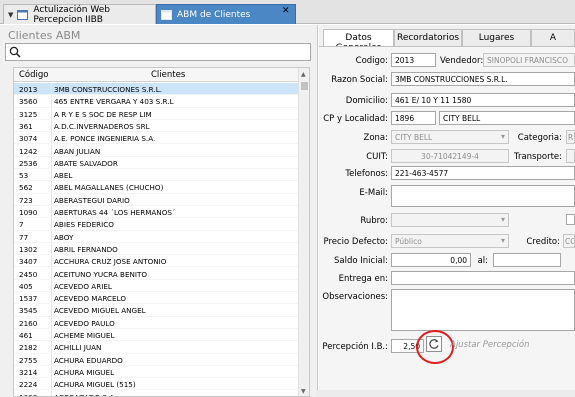  What do you see at coordinates (358, 41) in the screenshot?
I see `tab-datos-generales: Datos Generales` at bounding box center [358, 41].